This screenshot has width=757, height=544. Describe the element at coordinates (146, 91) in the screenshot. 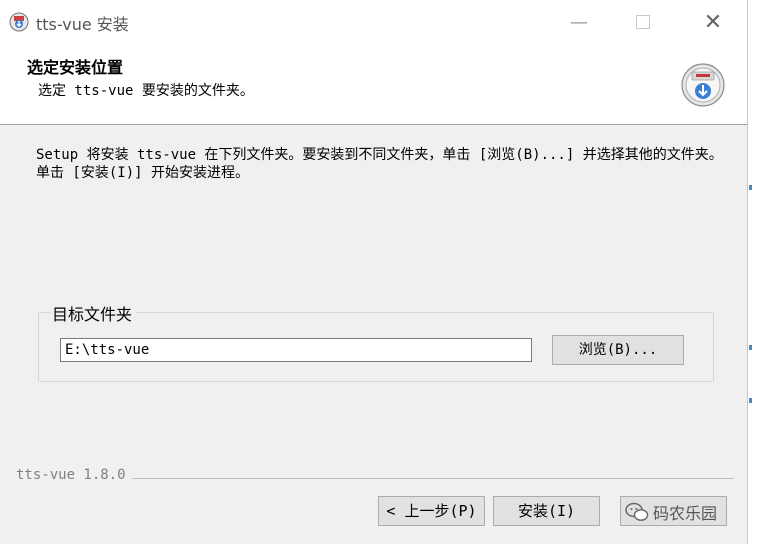

I see `page-subtitle: 选定 tts-vue 要安装的文件夹。` at that location.